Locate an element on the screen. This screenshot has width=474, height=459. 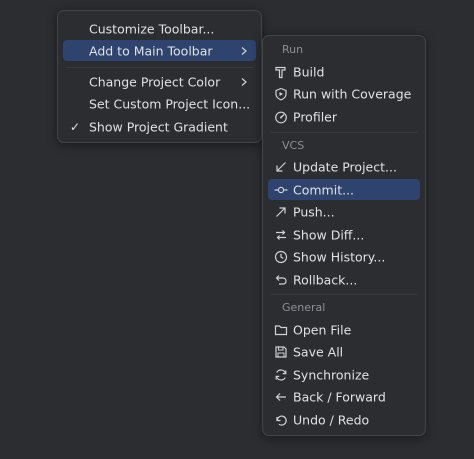
rollback-arrow-icon is located at coordinates (281, 280).